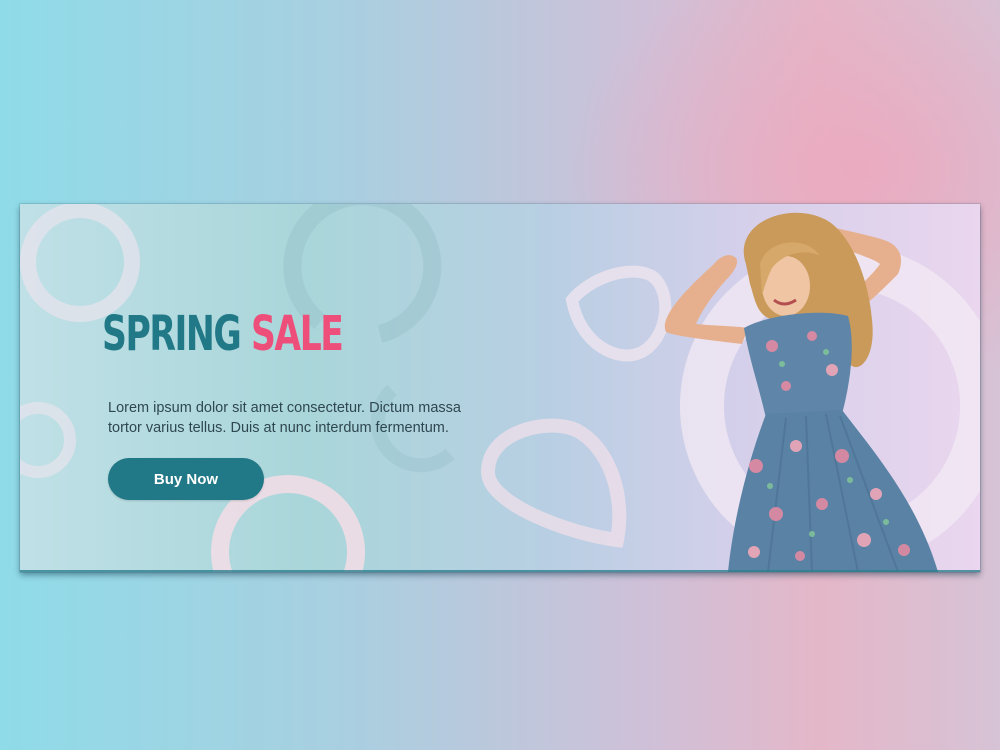 This screenshot has width=1000, height=750. What do you see at coordinates (172, 334) in the screenshot?
I see `headline-spring: SPRING` at bounding box center [172, 334].